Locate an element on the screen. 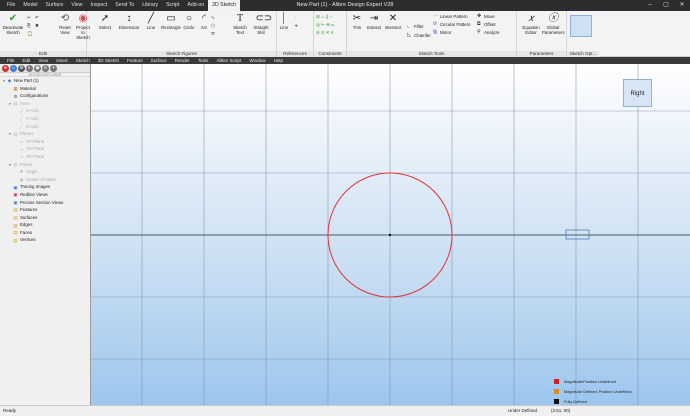 This screenshot has height=416, width=690. chamfer-button: ◺ Chamfer is located at coordinates (419, 36).